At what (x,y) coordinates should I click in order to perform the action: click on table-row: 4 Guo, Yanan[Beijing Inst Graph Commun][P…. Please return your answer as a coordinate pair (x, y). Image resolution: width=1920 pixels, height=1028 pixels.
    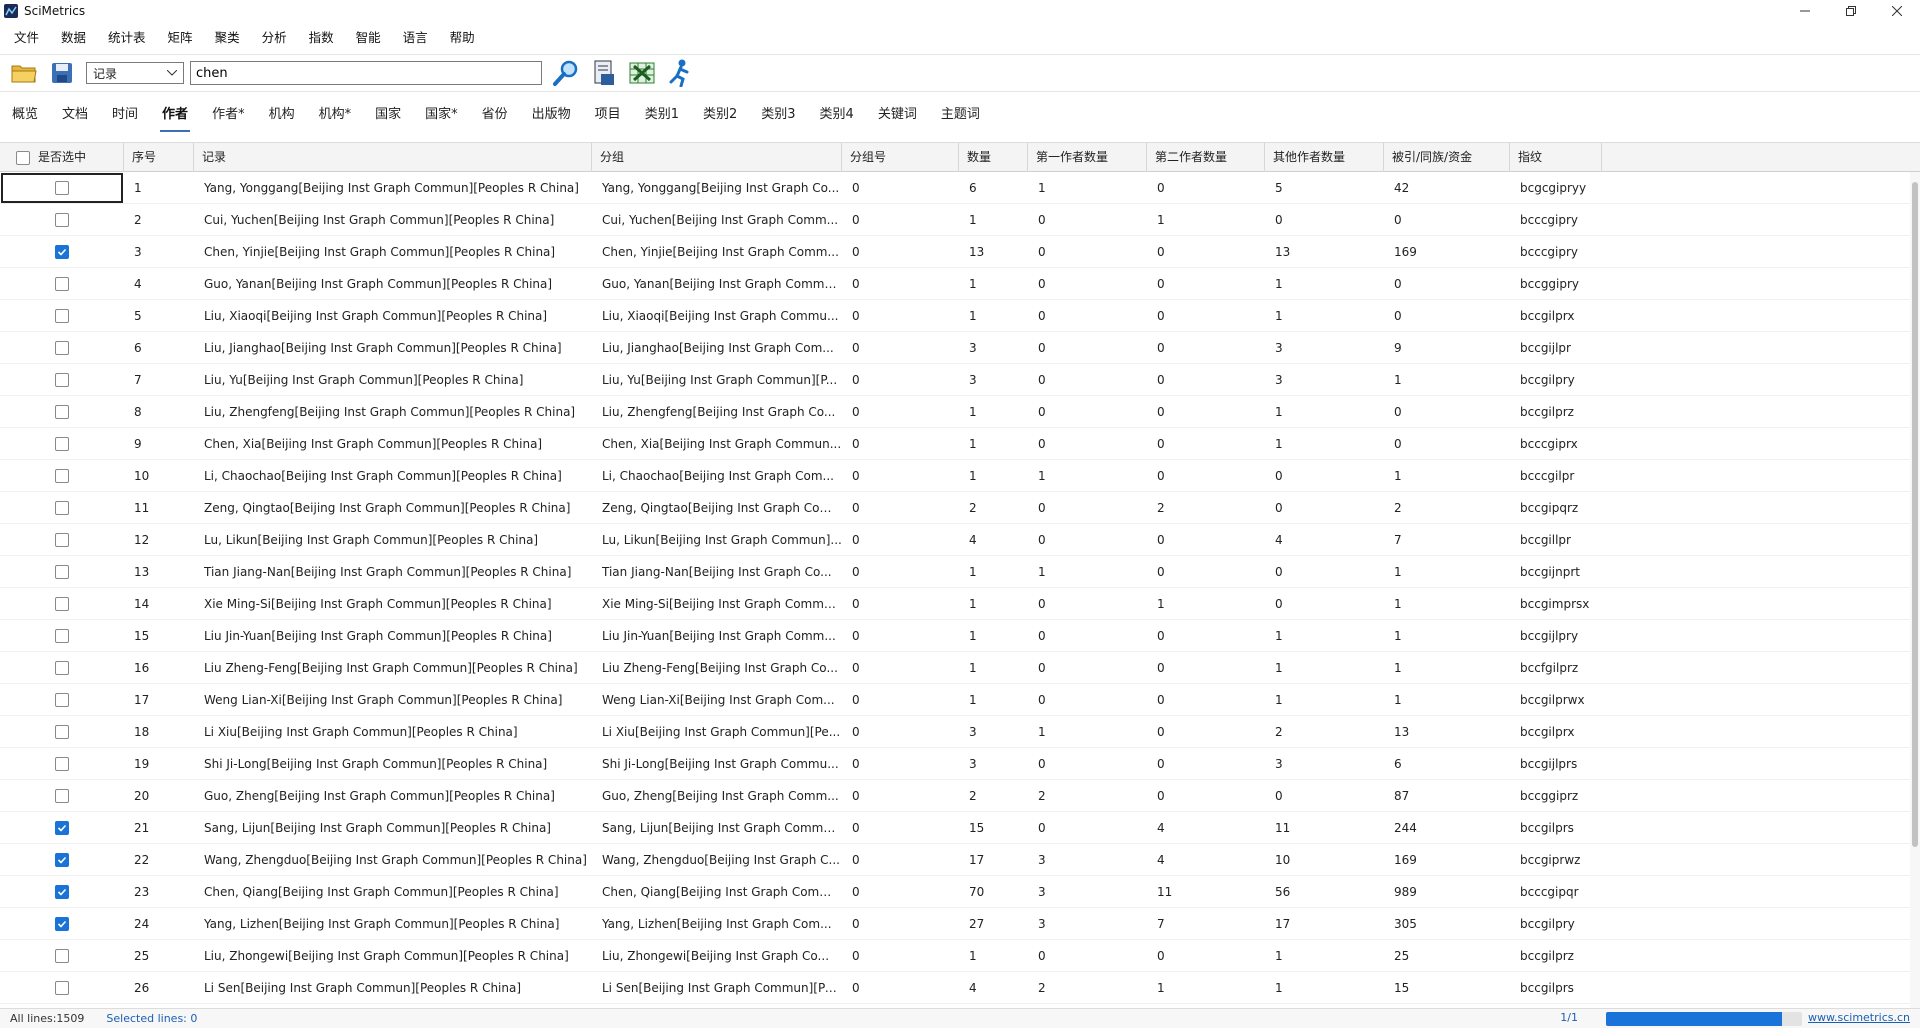
    Looking at the image, I should click on (960, 284).